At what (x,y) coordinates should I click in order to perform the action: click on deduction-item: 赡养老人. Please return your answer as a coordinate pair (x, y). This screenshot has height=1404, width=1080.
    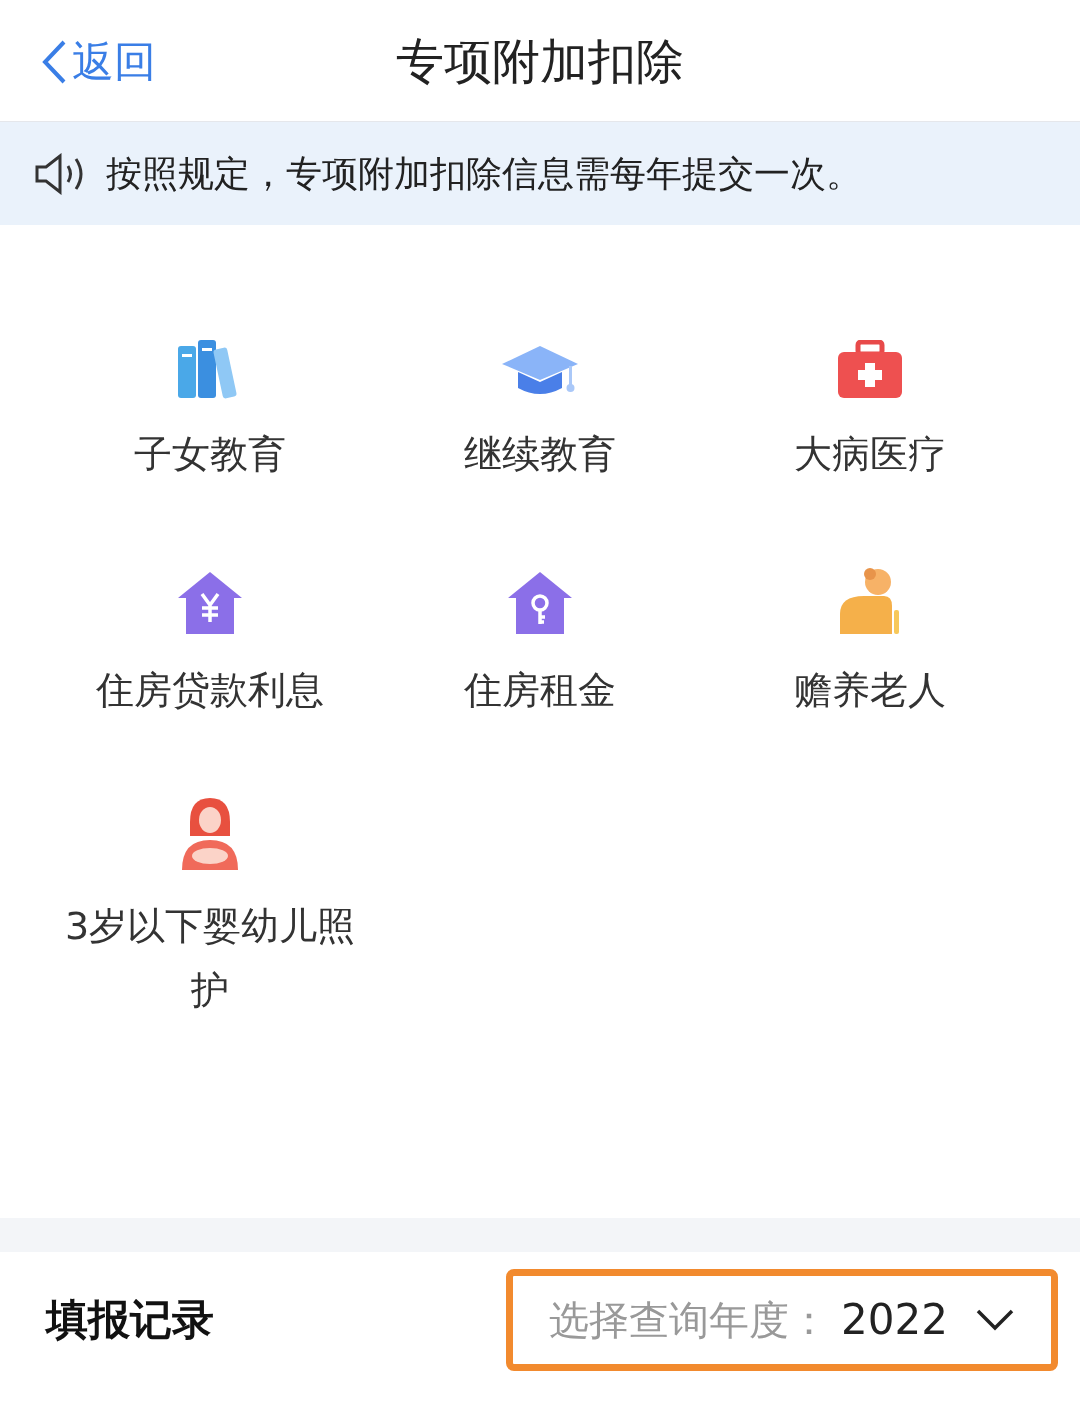
    Looking at the image, I should click on (870, 639).